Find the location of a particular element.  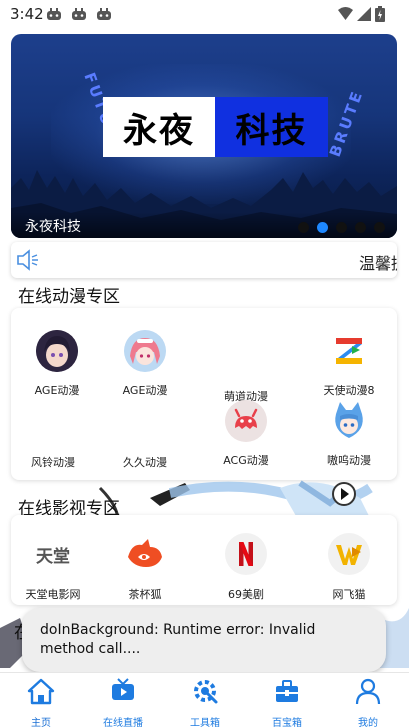

w-play-logo-icon is located at coordinates (349, 554).